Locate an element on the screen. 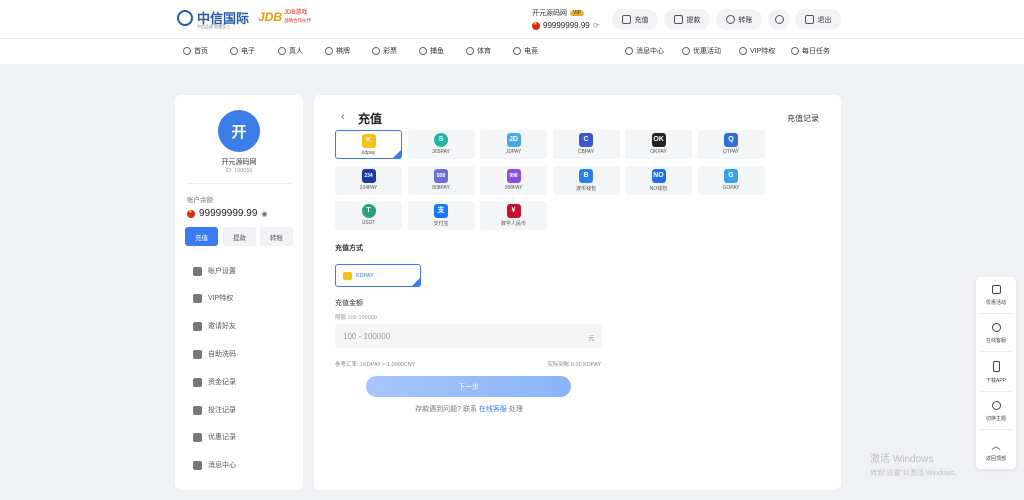 Image resolution: width=1024 pixels, height=500 pixels. kdpay-icon: K is located at coordinates (368, 141).